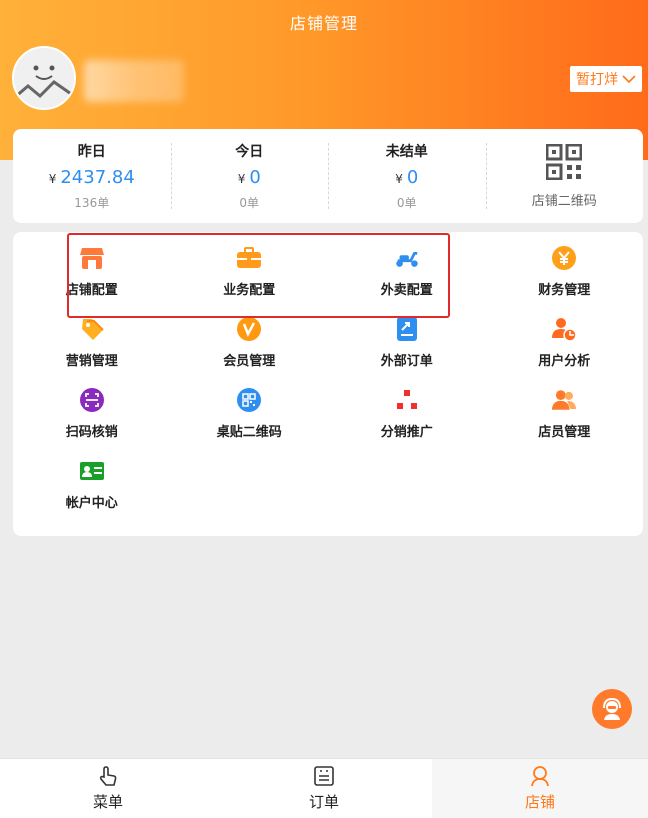 Image resolution: width=648 pixels, height=818 pixels. Describe the element at coordinates (407, 413) in the screenshot. I see `menu-item-distribution: 分销推广` at that location.